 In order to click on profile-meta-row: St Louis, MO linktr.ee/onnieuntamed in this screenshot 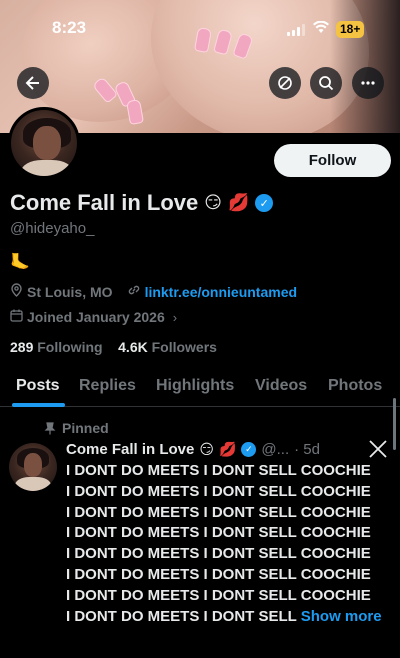, I will do `click(153, 291)`.